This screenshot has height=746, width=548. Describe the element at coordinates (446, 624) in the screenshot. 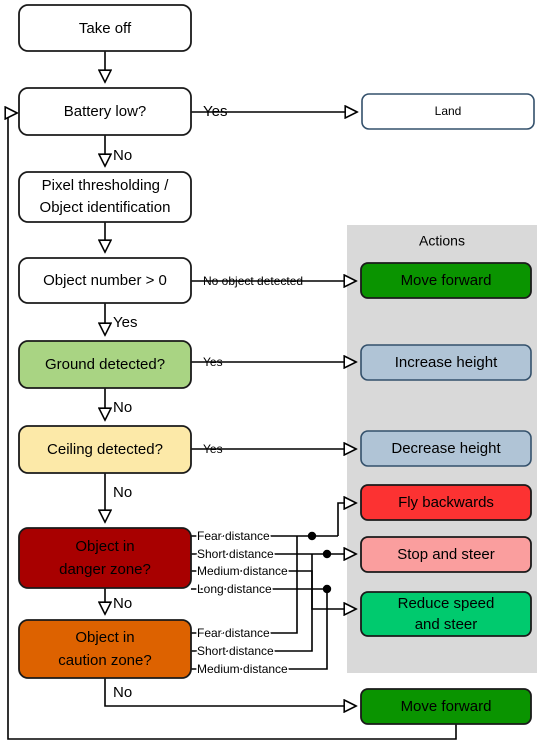

I see `node-label-reduce-speed-line2: and steer` at that location.